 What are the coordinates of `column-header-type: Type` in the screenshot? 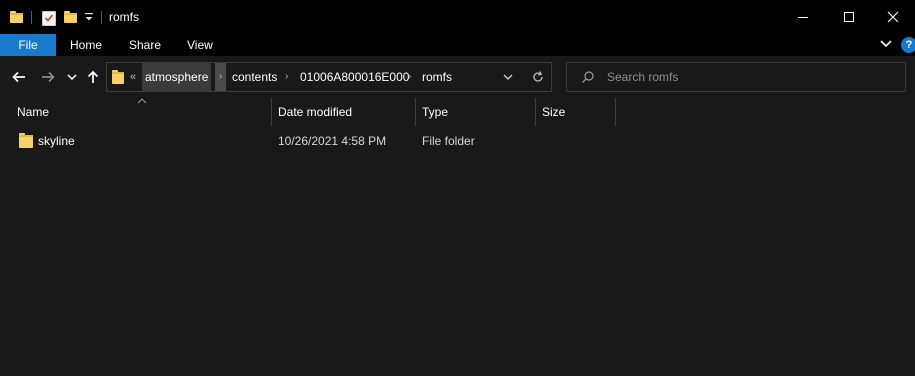 It's located at (435, 112).